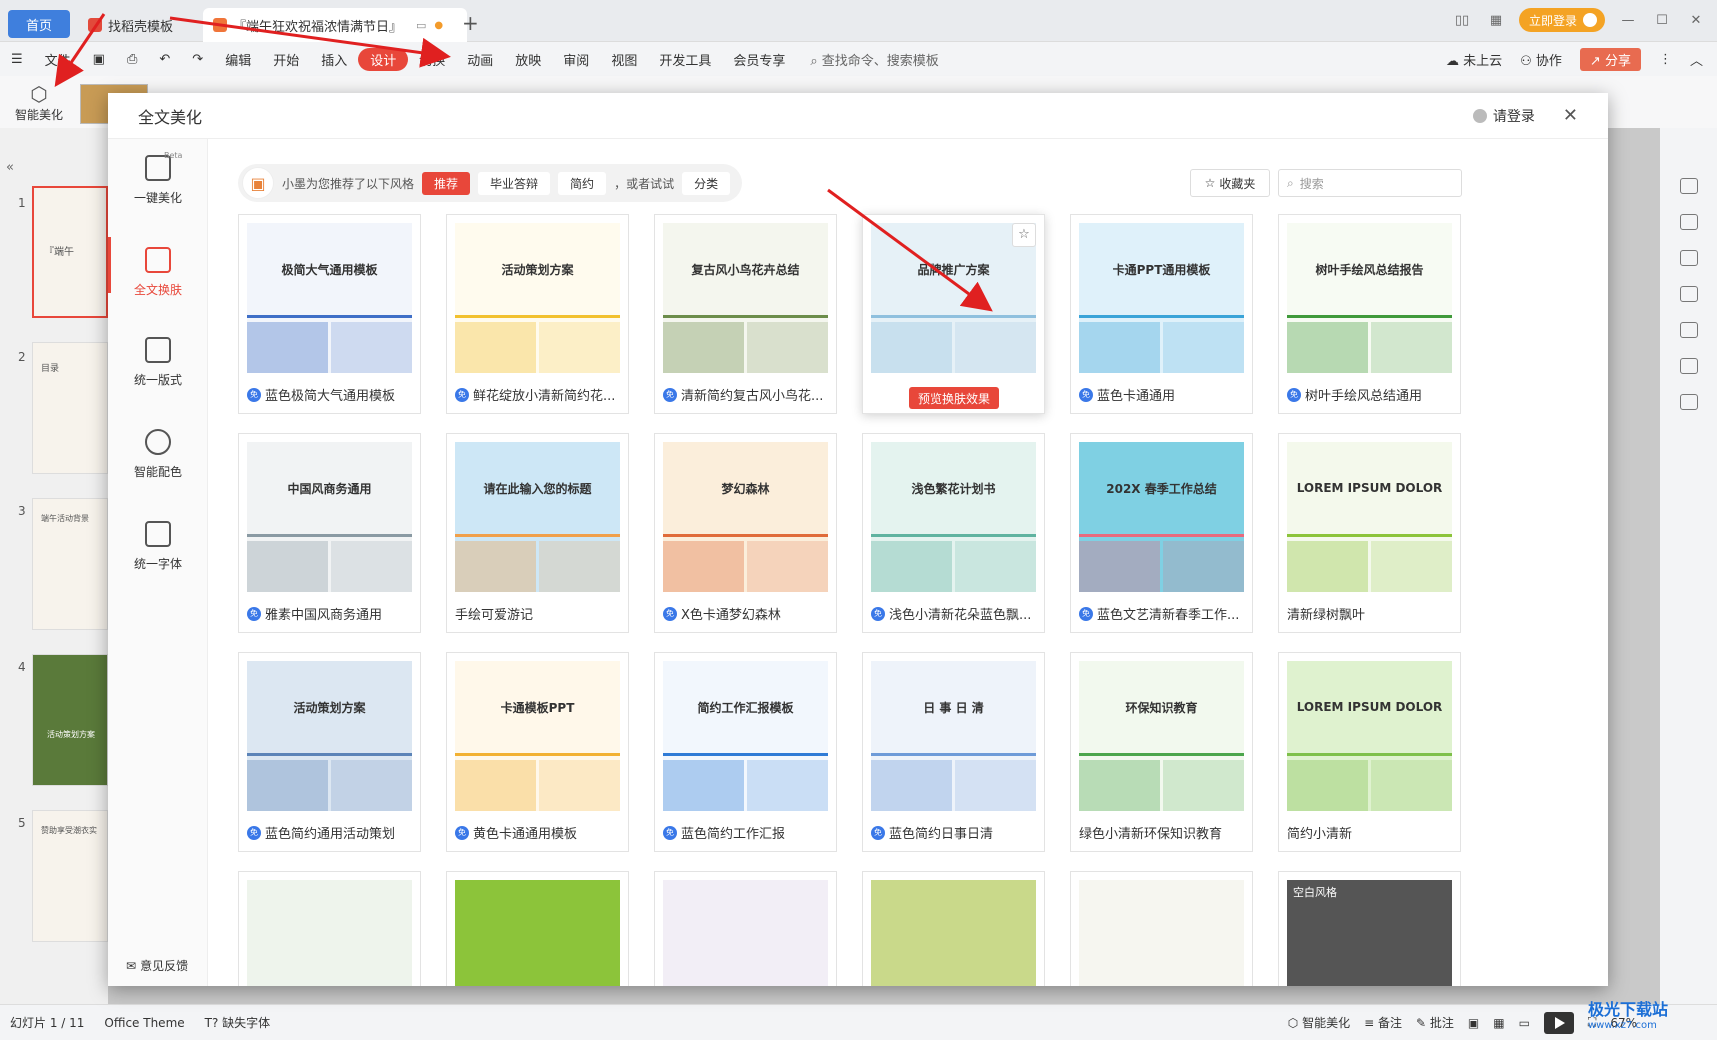 This screenshot has width=1717, height=1040. What do you see at coordinates (528, 59) in the screenshot?
I see `menu-slideshow: 放映` at bounding box center [528, 59].